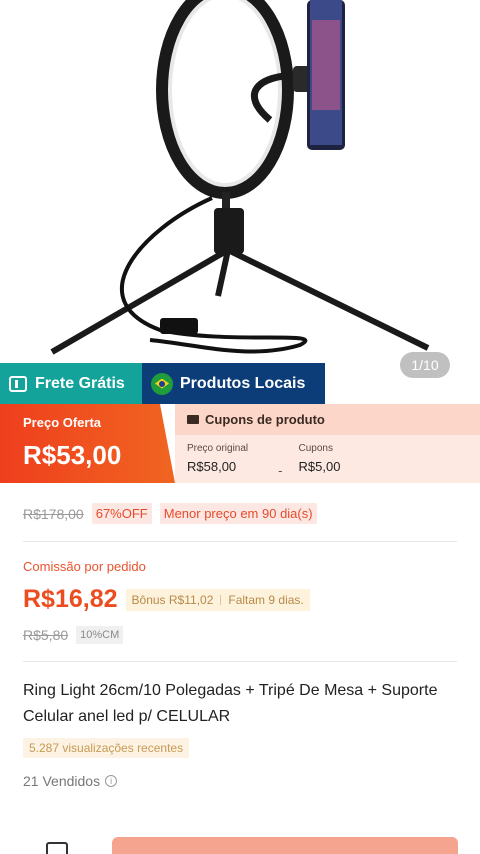 The height and width of the screenshot is (854, 480). What do you see at coordinates (121, 513) in the screenshot?
I see `discount-badge: 67%OFF` at bounding box center [121, 513].